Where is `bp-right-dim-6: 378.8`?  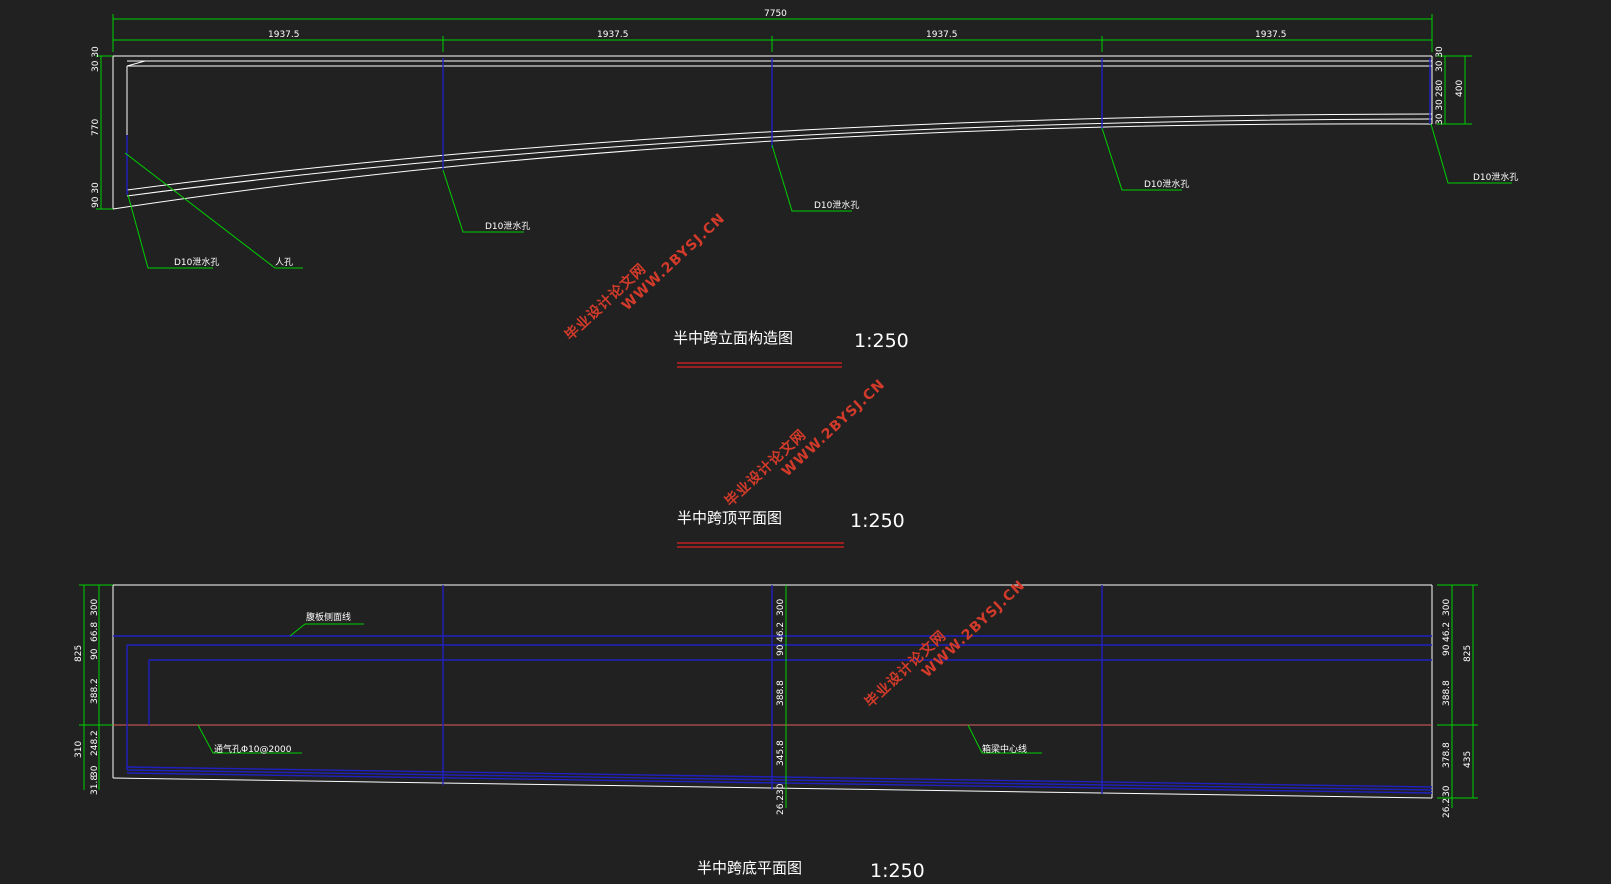
bp-right-dim-6: 378.8 is located at coordinates (1447, 755).